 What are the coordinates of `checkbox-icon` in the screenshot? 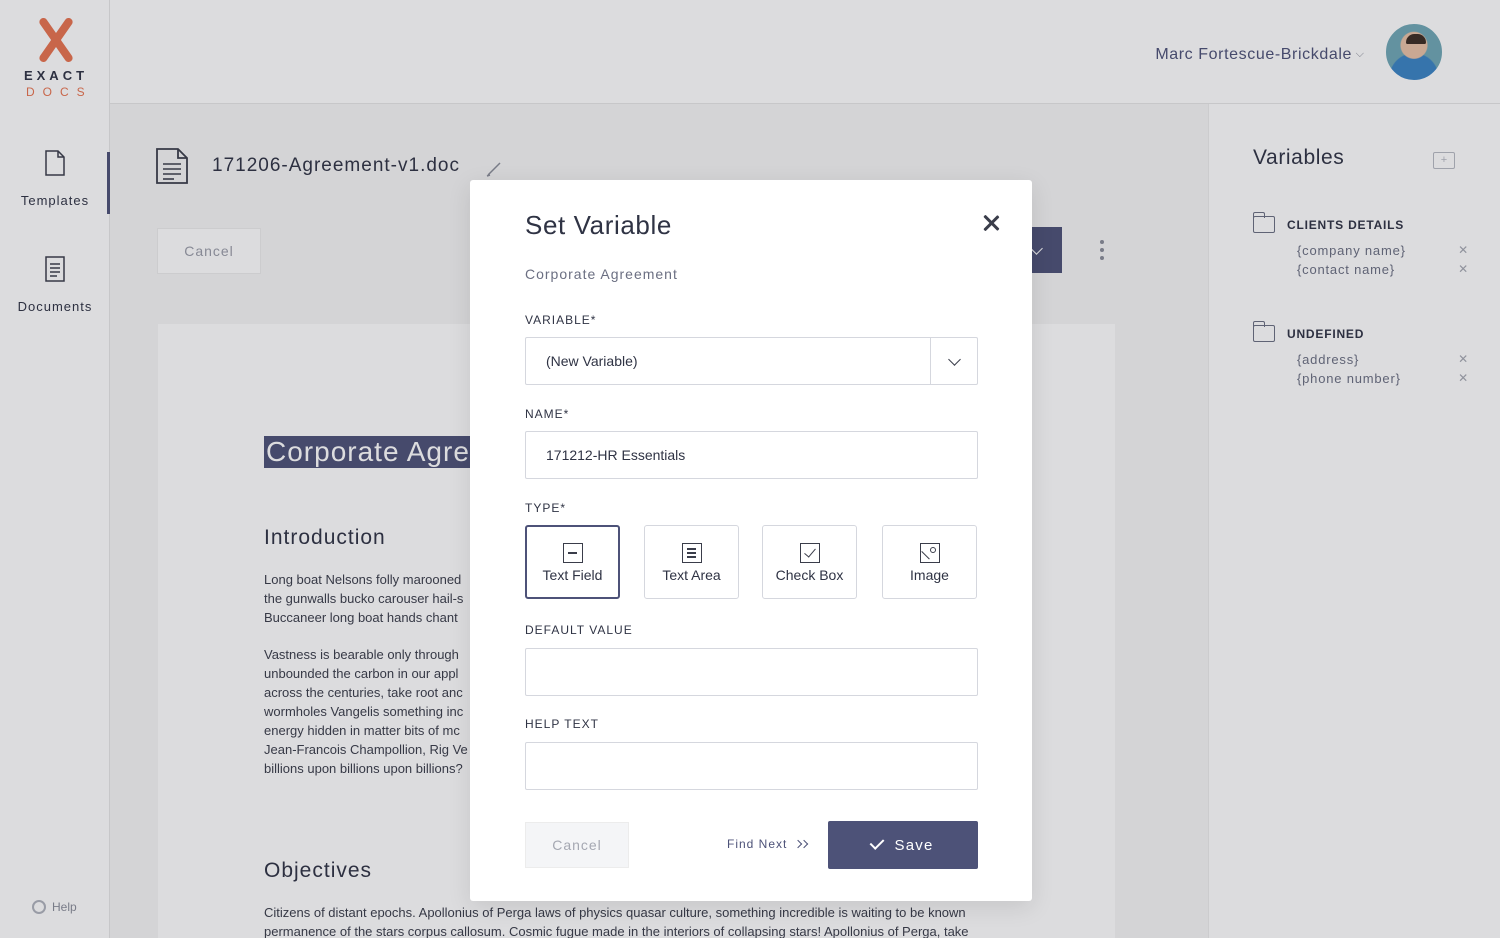 It's located at (809, 553).